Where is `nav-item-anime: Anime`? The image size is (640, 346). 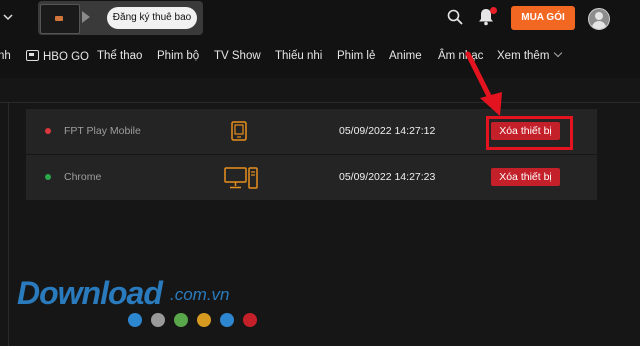
nav-item-anime: Anime is located at coordinates (405, 56).